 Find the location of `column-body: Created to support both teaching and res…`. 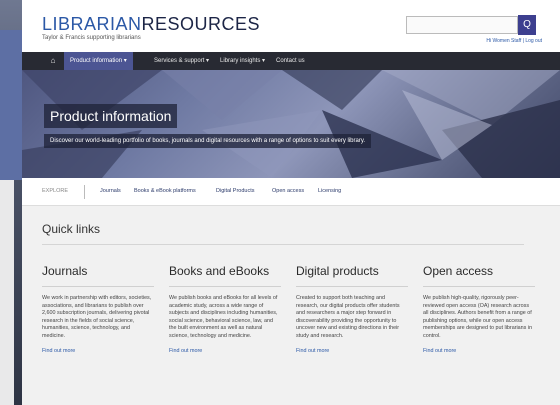

column-body: Created to support both teaching and res… is located at coordinates (348, 317).